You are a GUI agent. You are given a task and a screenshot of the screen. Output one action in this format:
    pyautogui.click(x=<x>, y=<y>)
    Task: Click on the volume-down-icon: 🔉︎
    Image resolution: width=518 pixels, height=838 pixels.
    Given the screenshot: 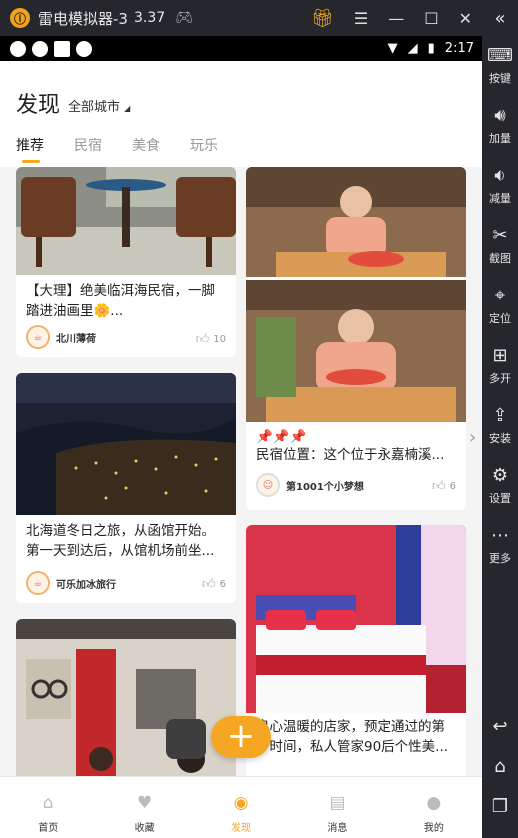 What is the action you would take?
    pyautogui.click(x=500, y=175)
    